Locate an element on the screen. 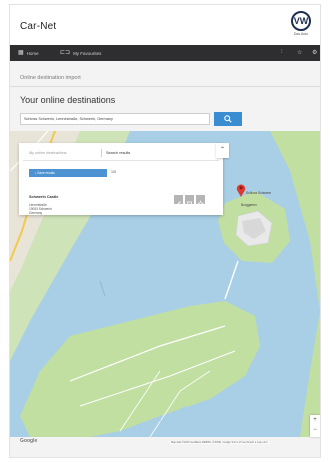  page-title: Your online destinations is located at coordinates (68, 100).